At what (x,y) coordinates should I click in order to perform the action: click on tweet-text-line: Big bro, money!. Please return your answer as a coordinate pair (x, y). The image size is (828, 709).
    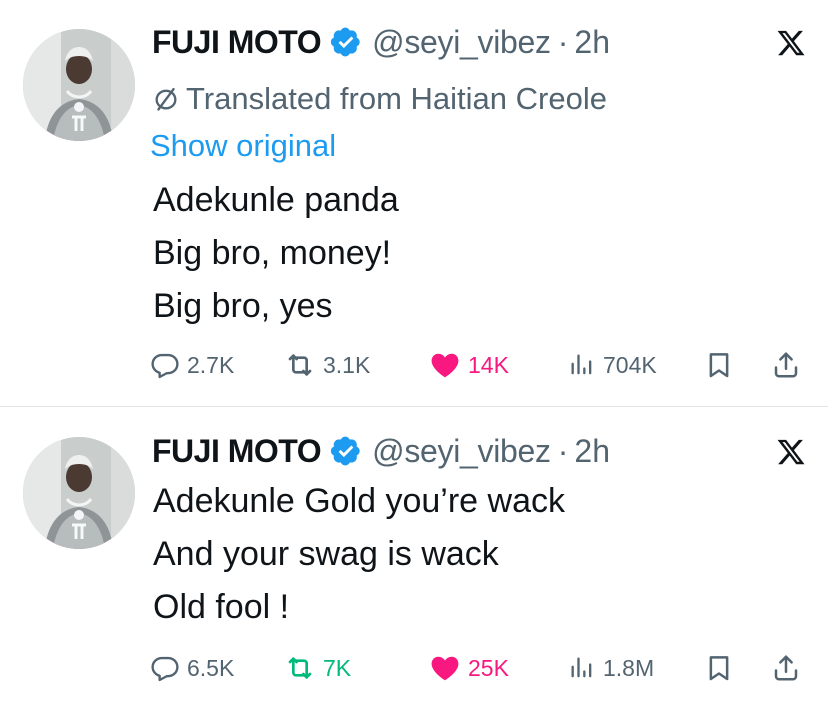
    Looking at the image, I should click on (272, 253).